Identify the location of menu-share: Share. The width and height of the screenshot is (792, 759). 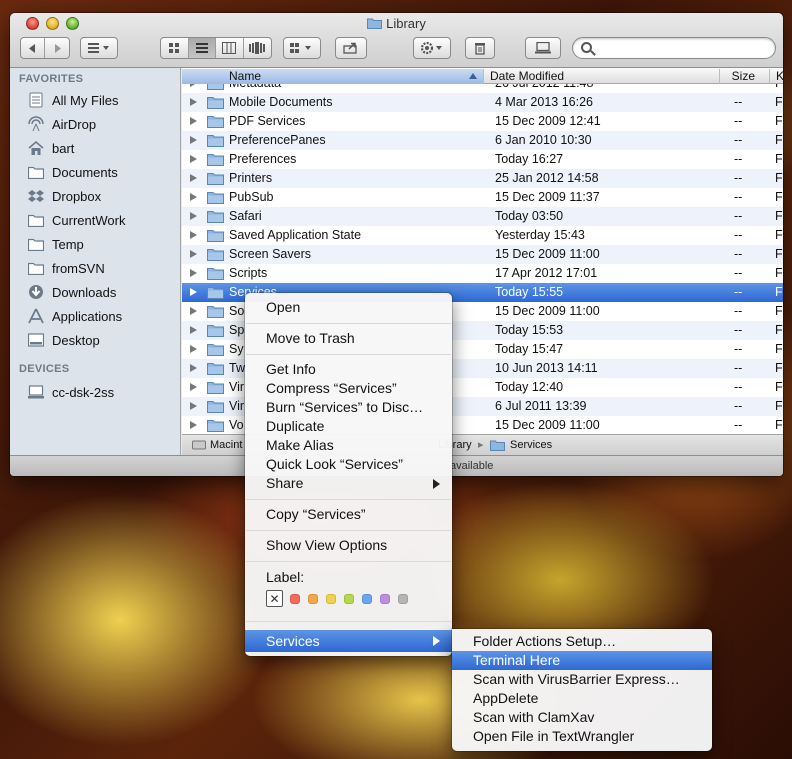
(348, 483).